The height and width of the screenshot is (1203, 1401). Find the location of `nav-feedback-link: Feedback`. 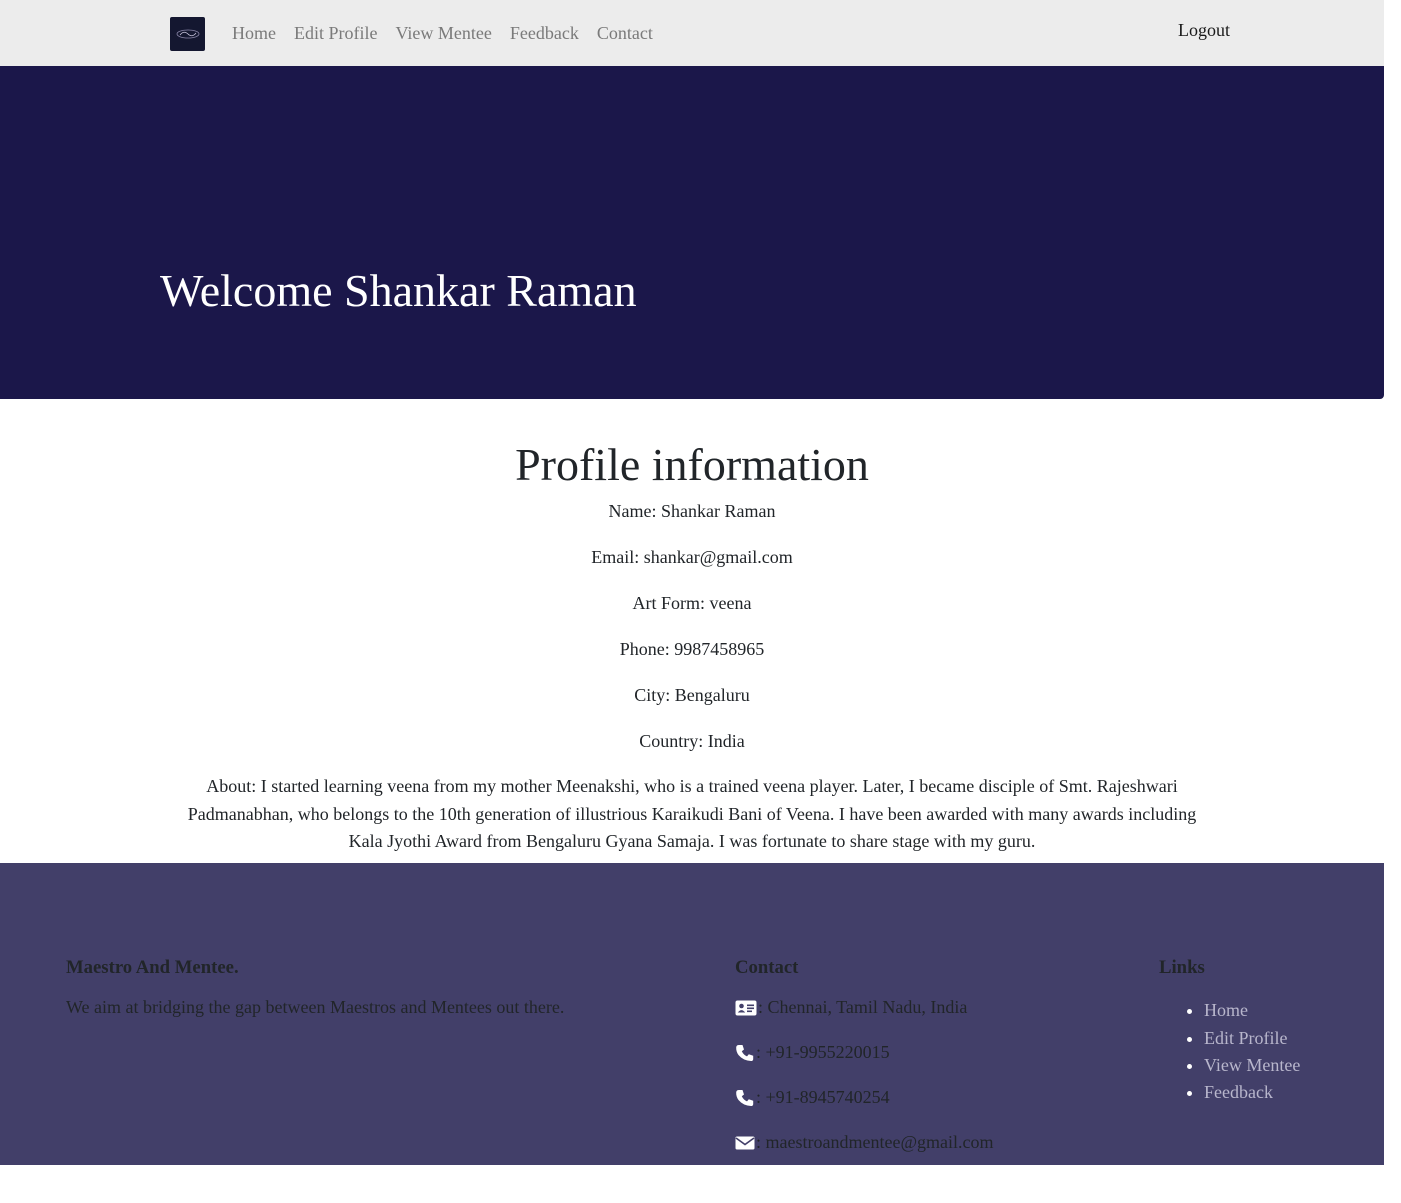

nav-feedback-link: Feedback is located at coordinates (544, 33).